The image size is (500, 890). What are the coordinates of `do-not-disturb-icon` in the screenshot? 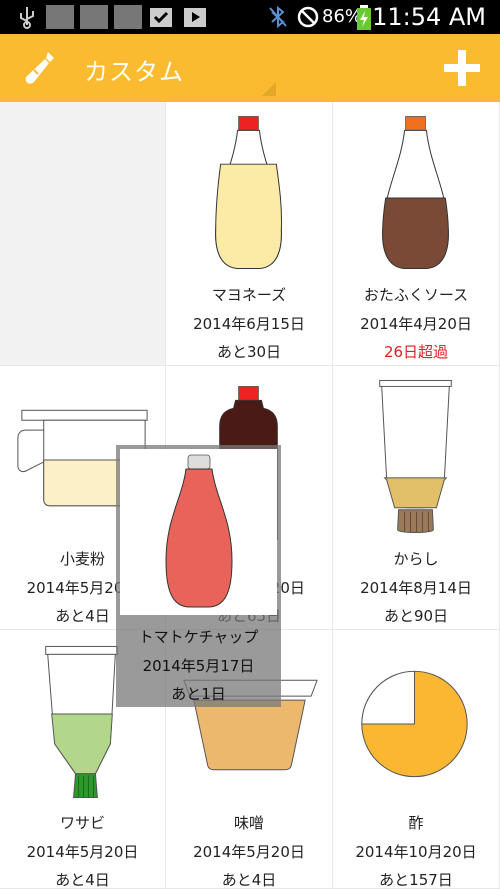 It's located at (308, 17).